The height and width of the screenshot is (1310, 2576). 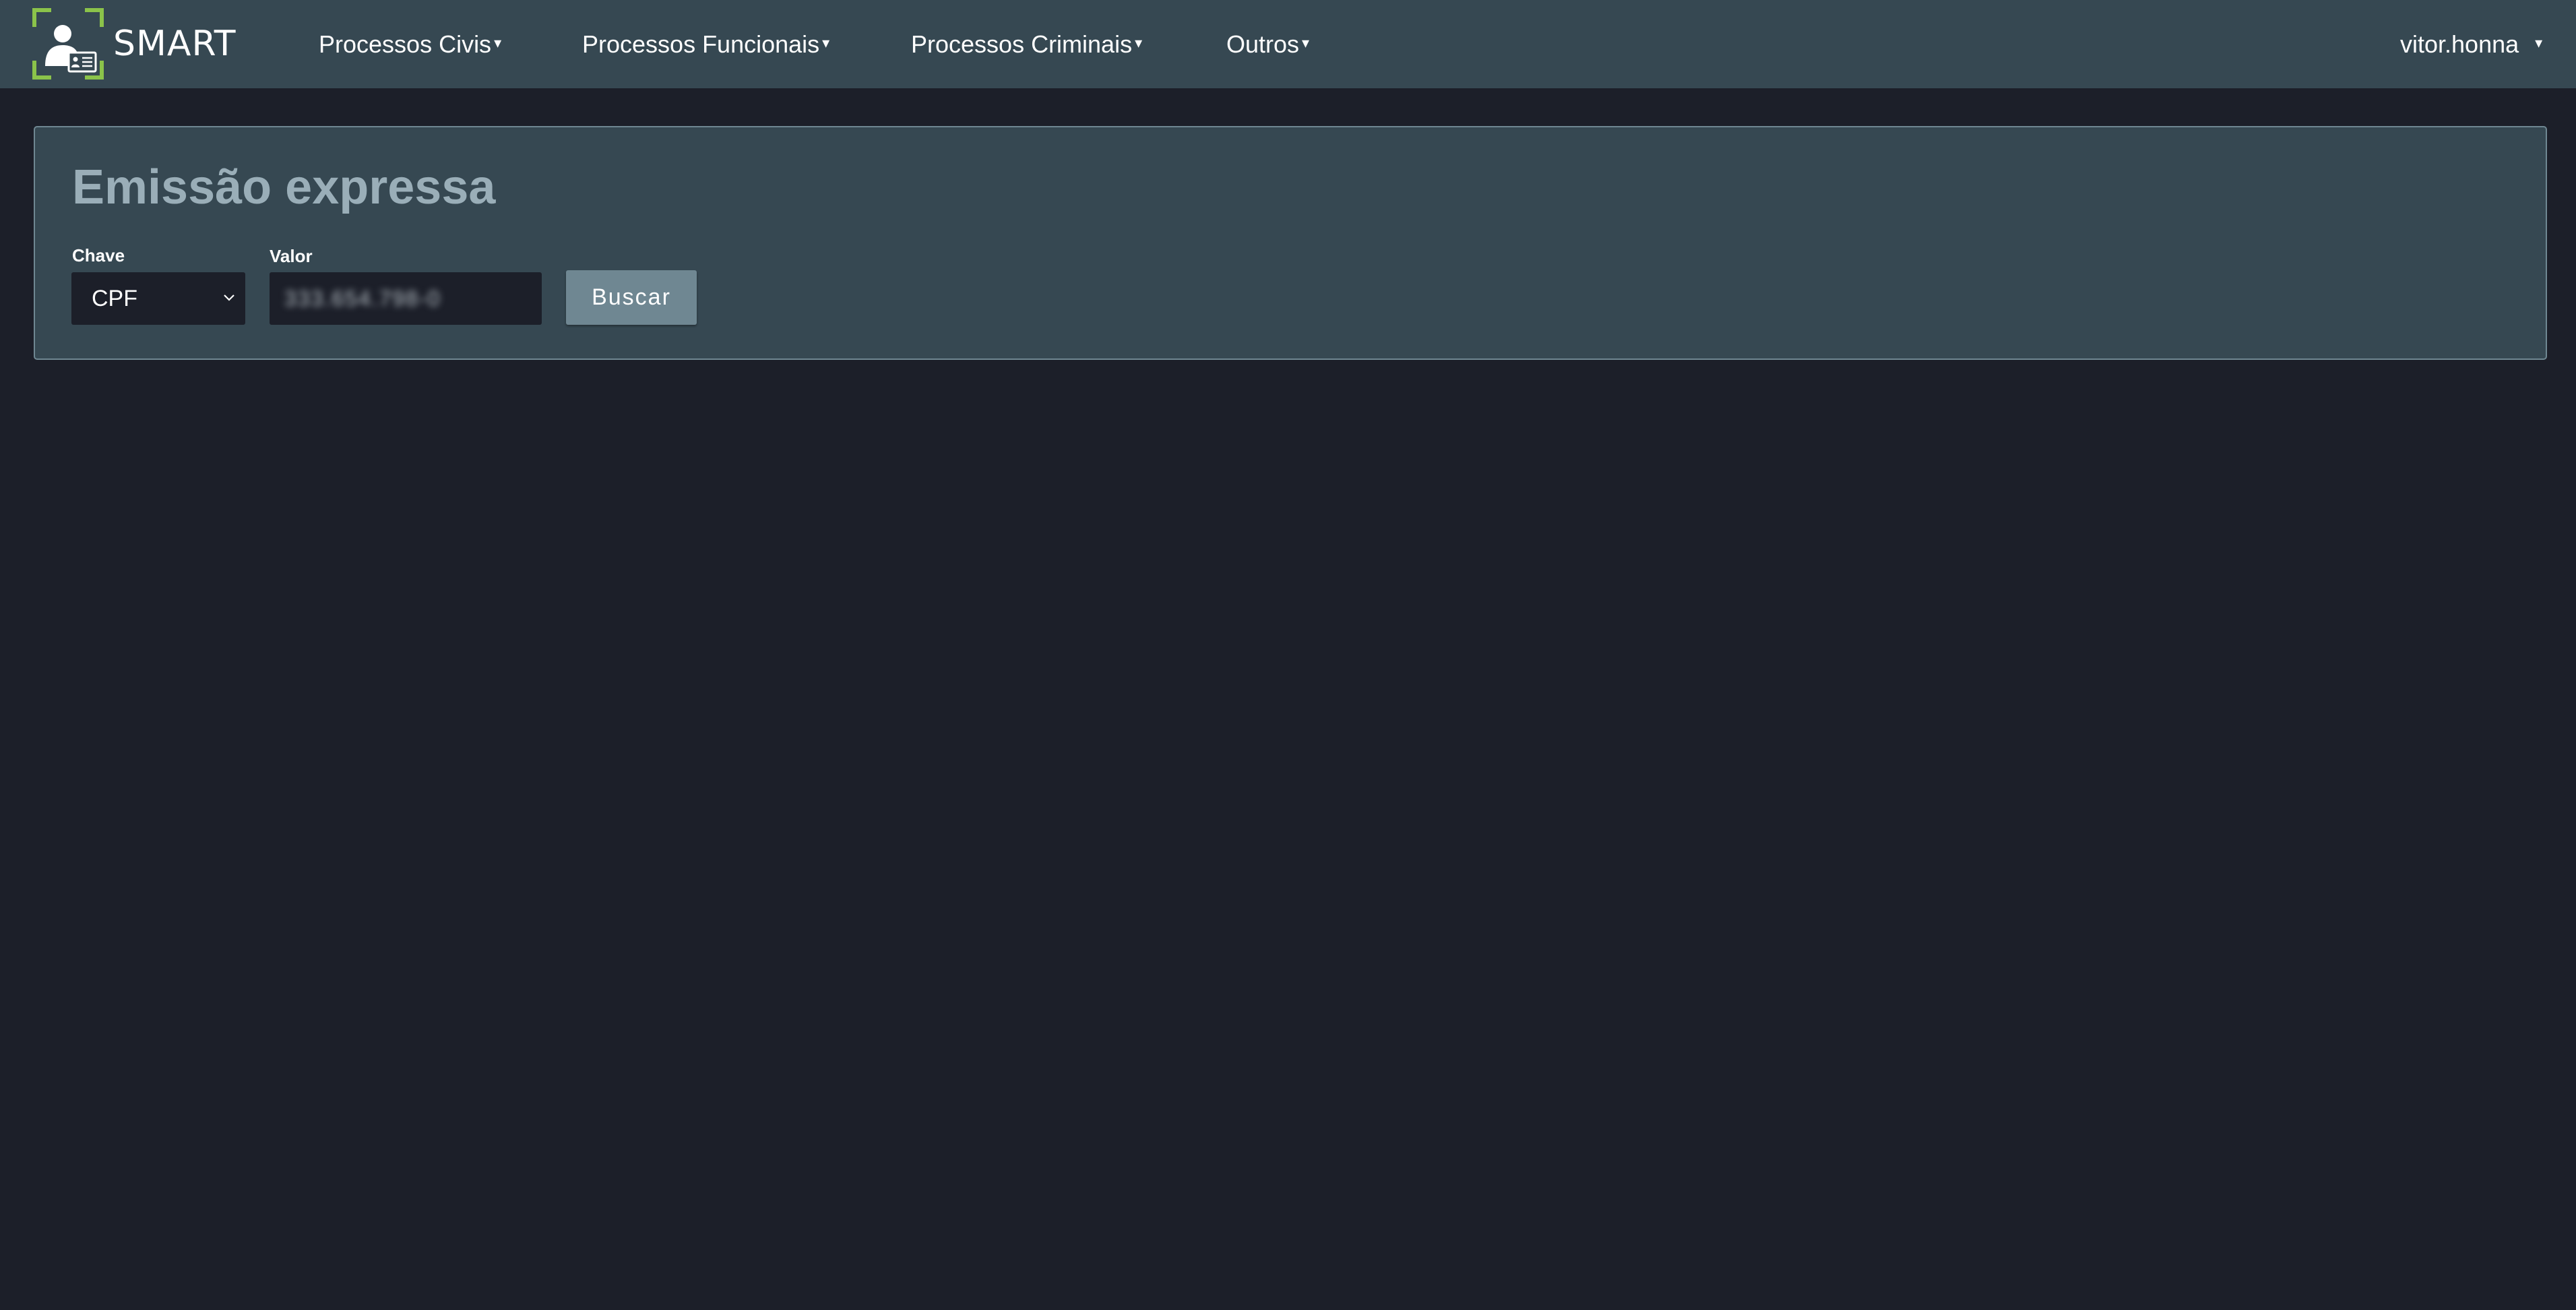 I want to click on key-label: Chave, so click(x=98, y=255).